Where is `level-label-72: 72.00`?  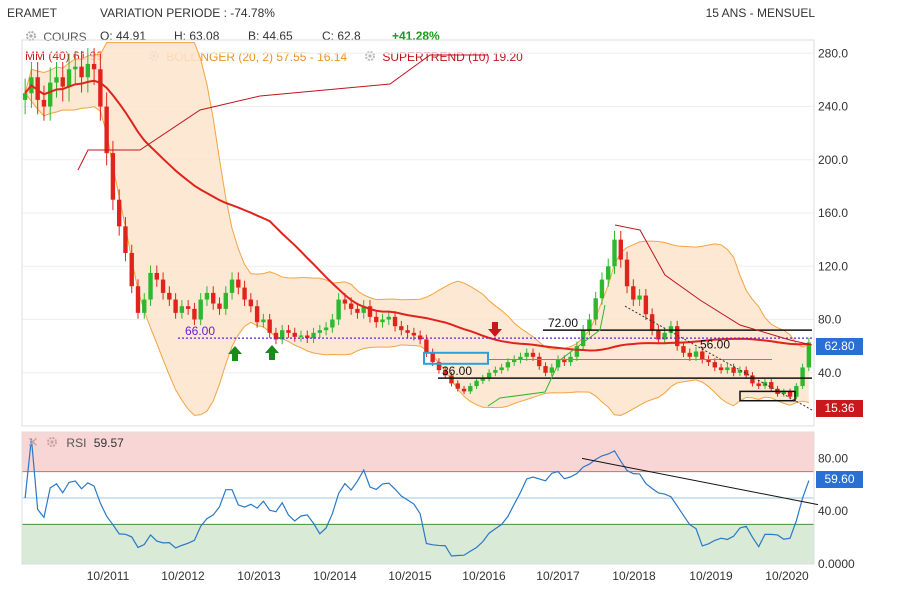 level-label-72: 72.00 is located at coordinates (563, 323).